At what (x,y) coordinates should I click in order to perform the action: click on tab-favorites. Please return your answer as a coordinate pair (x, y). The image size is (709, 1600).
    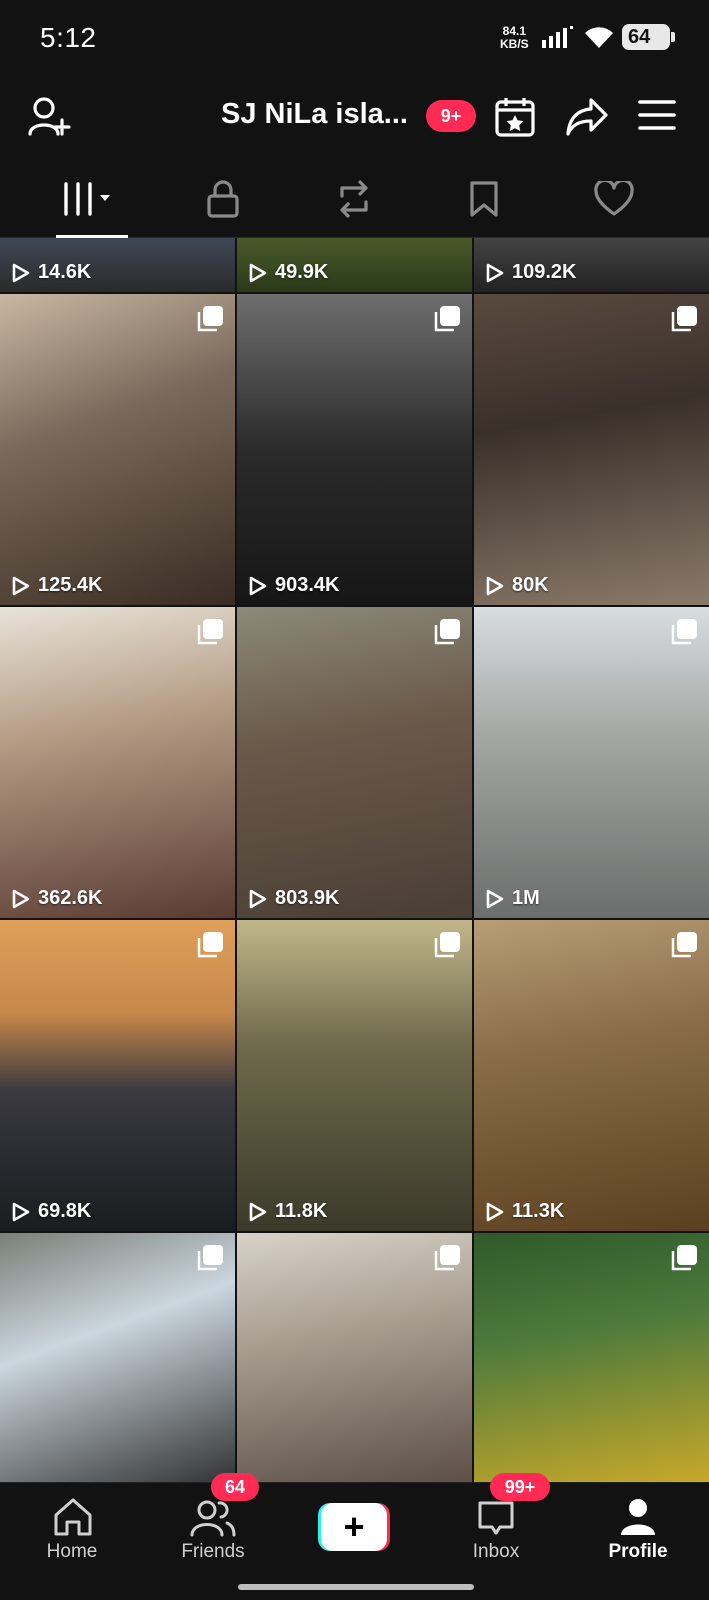
    Looking at the image, I should click on (484, 199).